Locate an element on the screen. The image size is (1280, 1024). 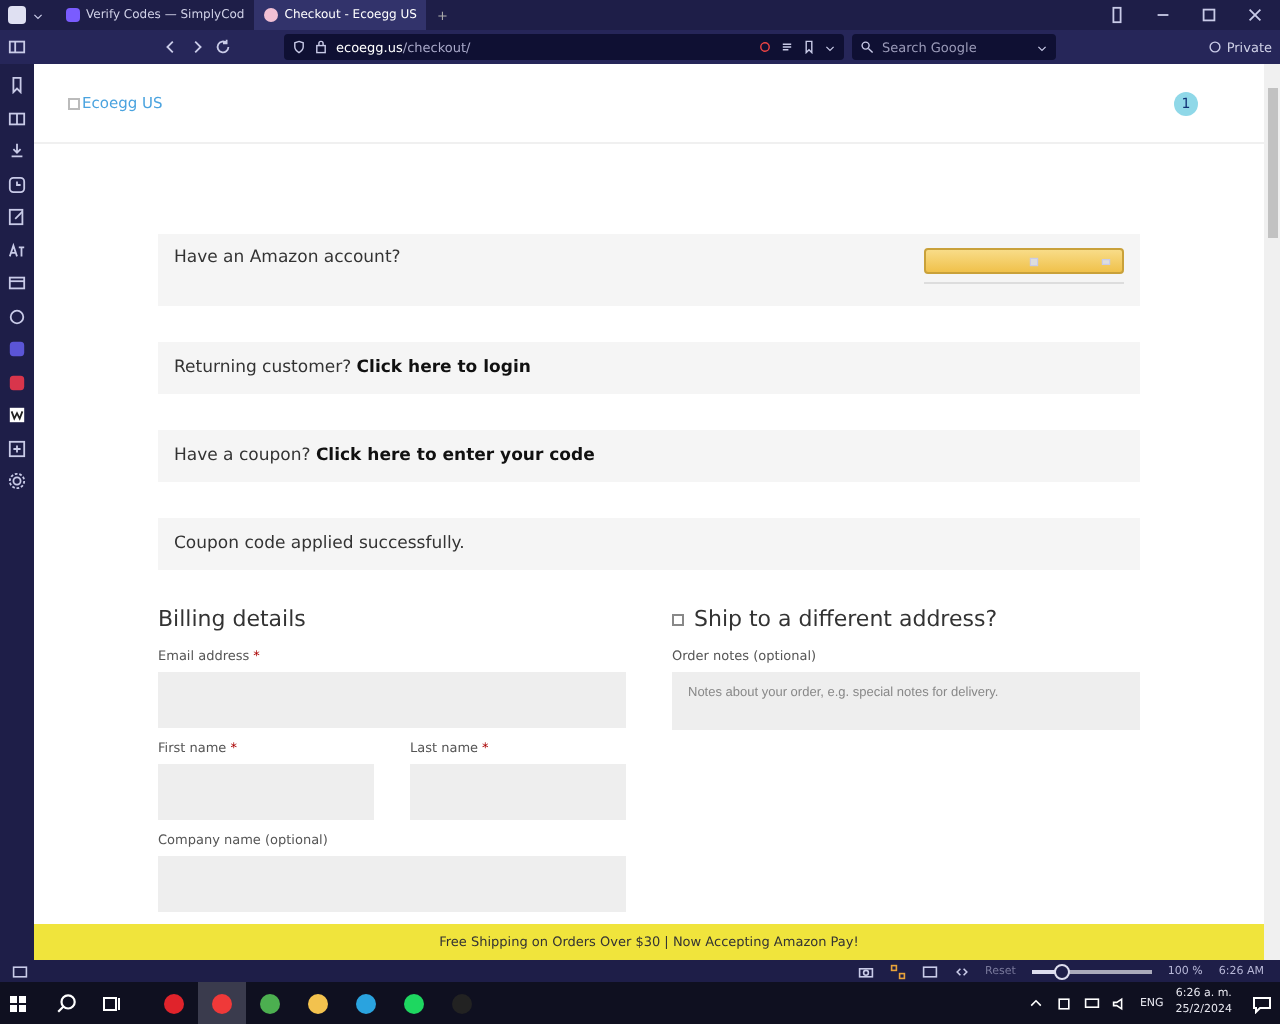
checkbox is located at coordinates (678, 619).